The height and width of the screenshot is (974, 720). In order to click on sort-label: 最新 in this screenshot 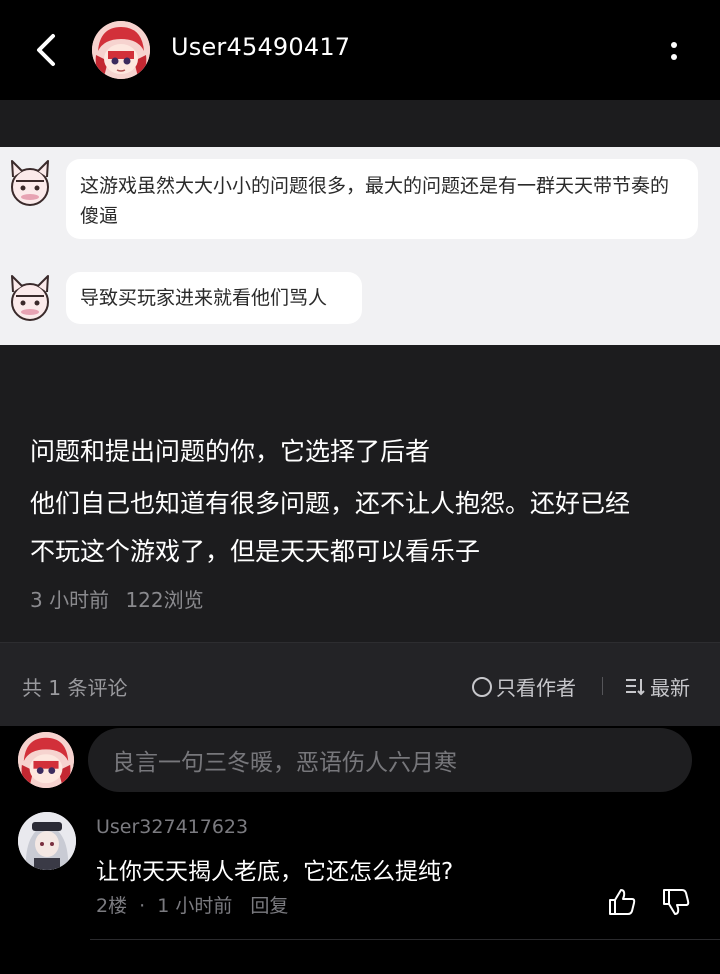, I will do `click(670, 688)`.